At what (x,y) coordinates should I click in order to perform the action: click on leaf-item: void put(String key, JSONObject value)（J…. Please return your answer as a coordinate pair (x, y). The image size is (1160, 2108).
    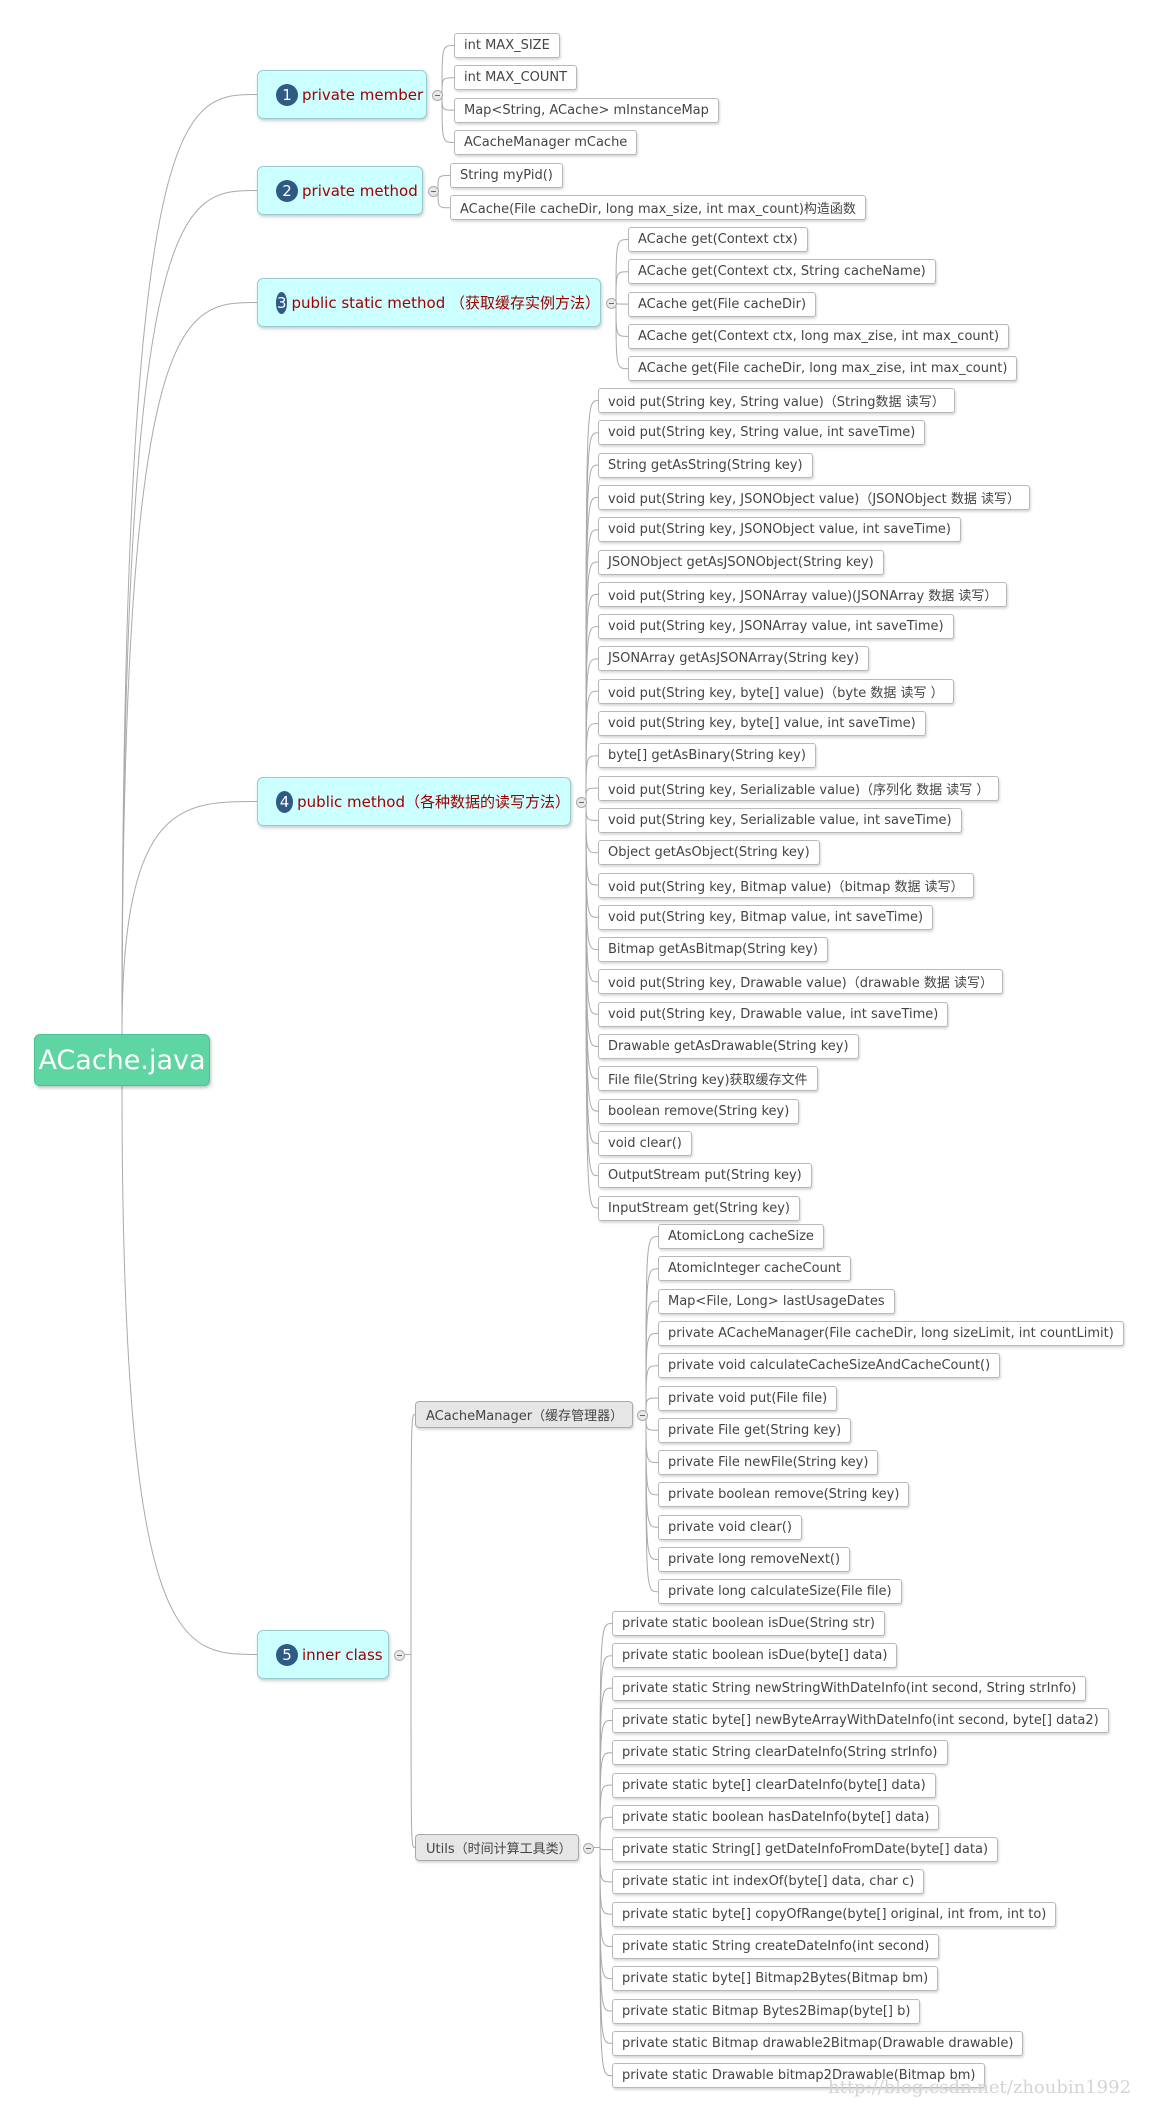
    Looking at the image, I should click on (814, 497).